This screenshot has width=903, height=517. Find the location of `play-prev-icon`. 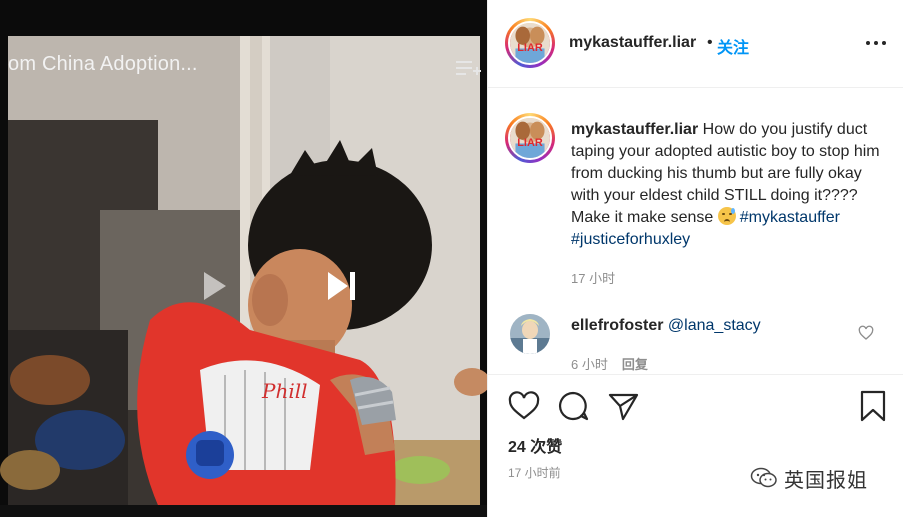

play-prev-icon is located at coordinates (216, 286).